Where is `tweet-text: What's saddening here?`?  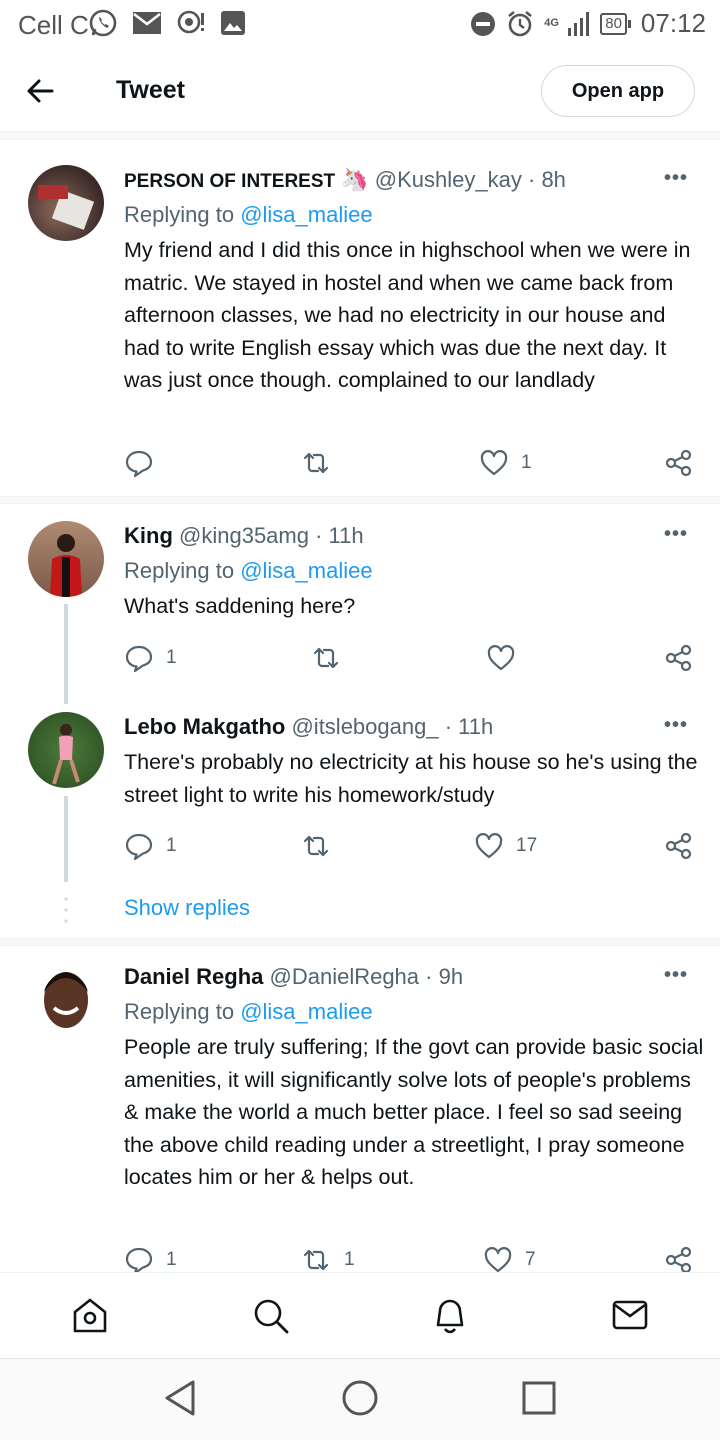 tweet-text: What's saddening here? is located at coordinates (240, 606).